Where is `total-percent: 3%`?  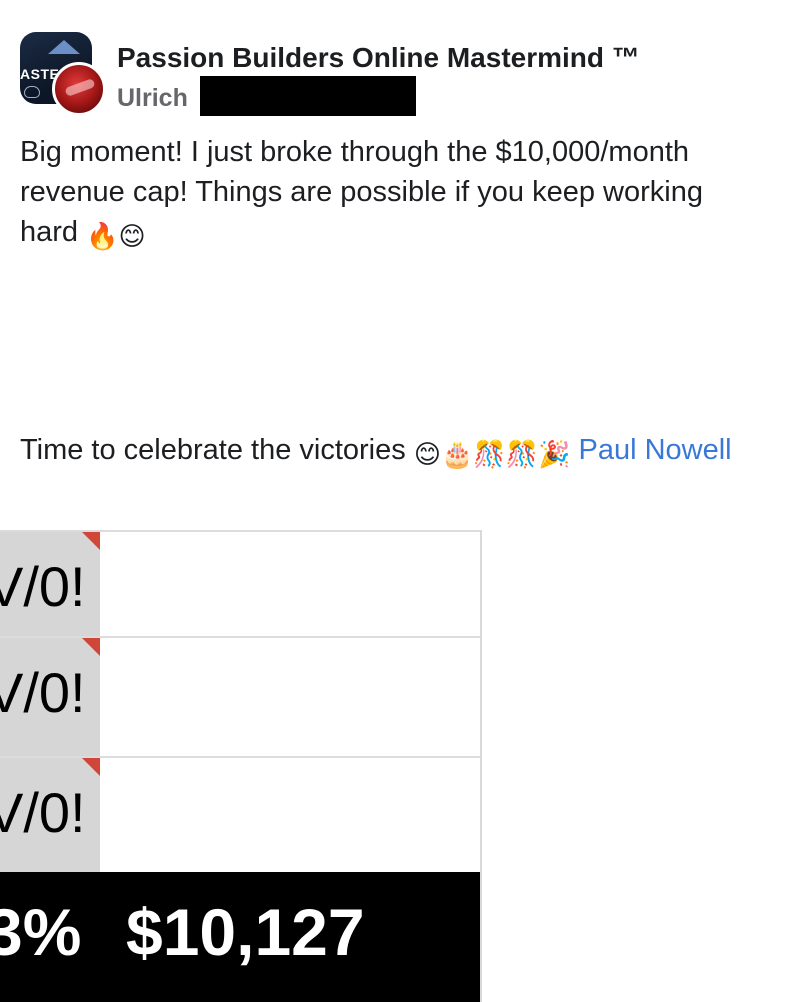
total-percent: 3% is located at coordinates (41, 932).